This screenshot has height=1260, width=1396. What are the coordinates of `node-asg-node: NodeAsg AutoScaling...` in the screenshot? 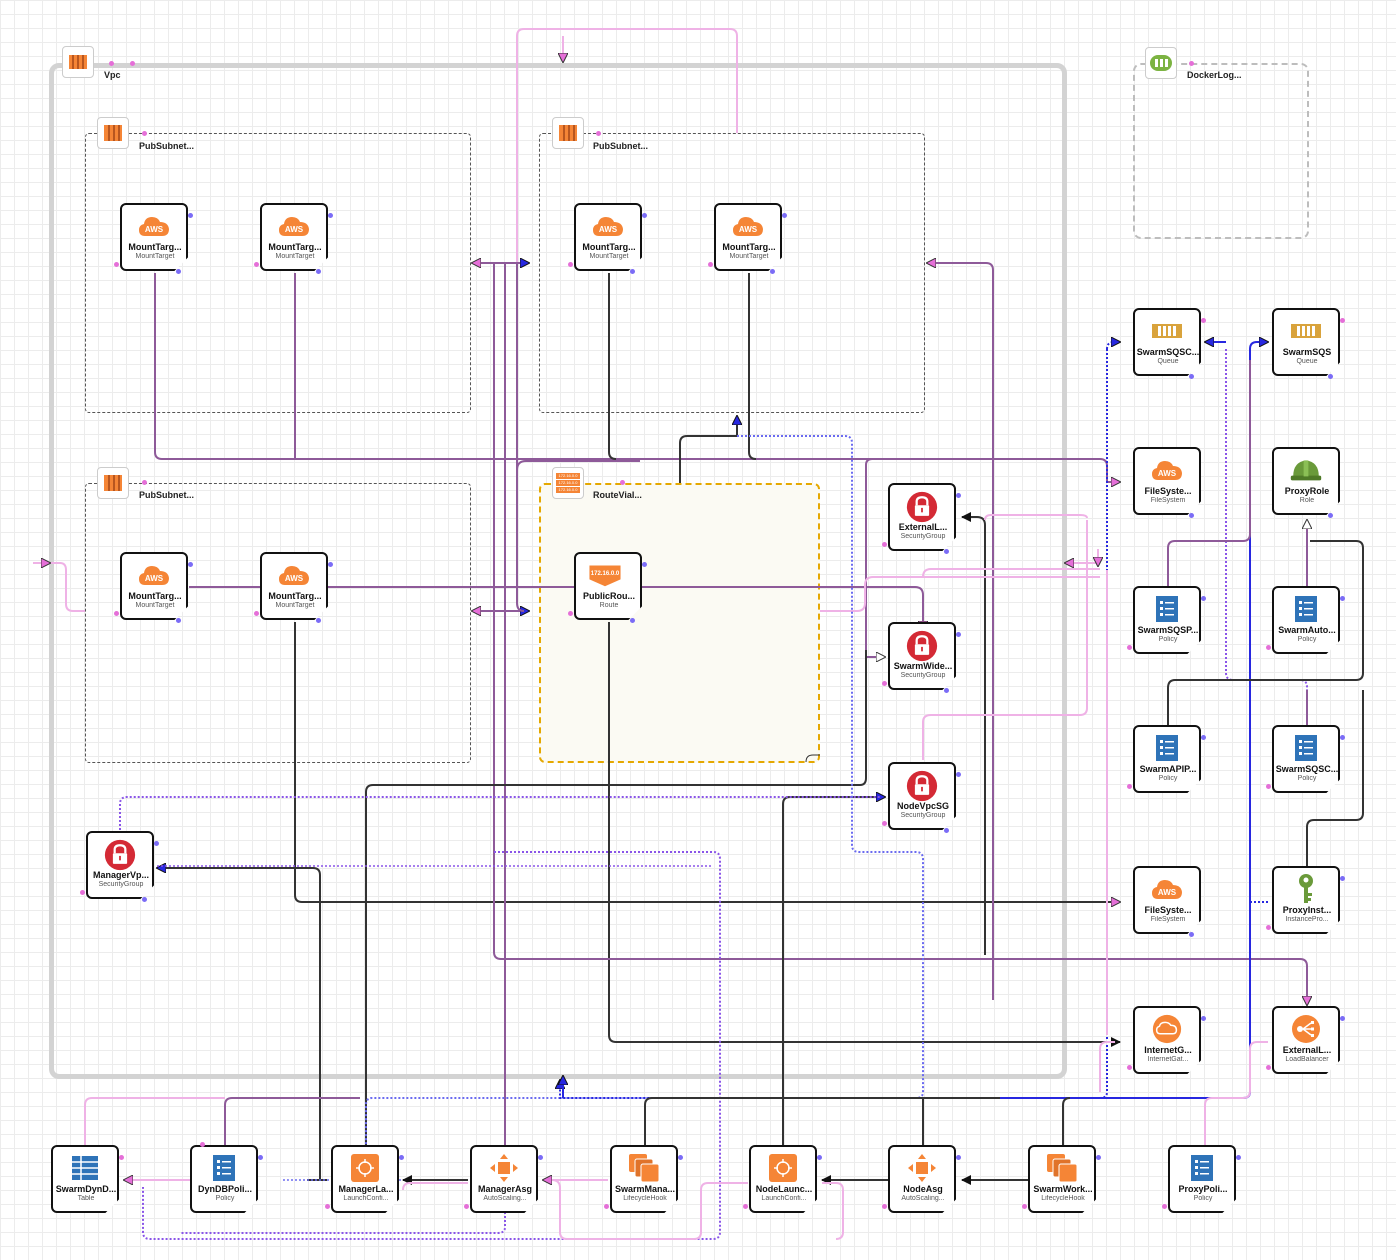 It's located at (921, 1180).